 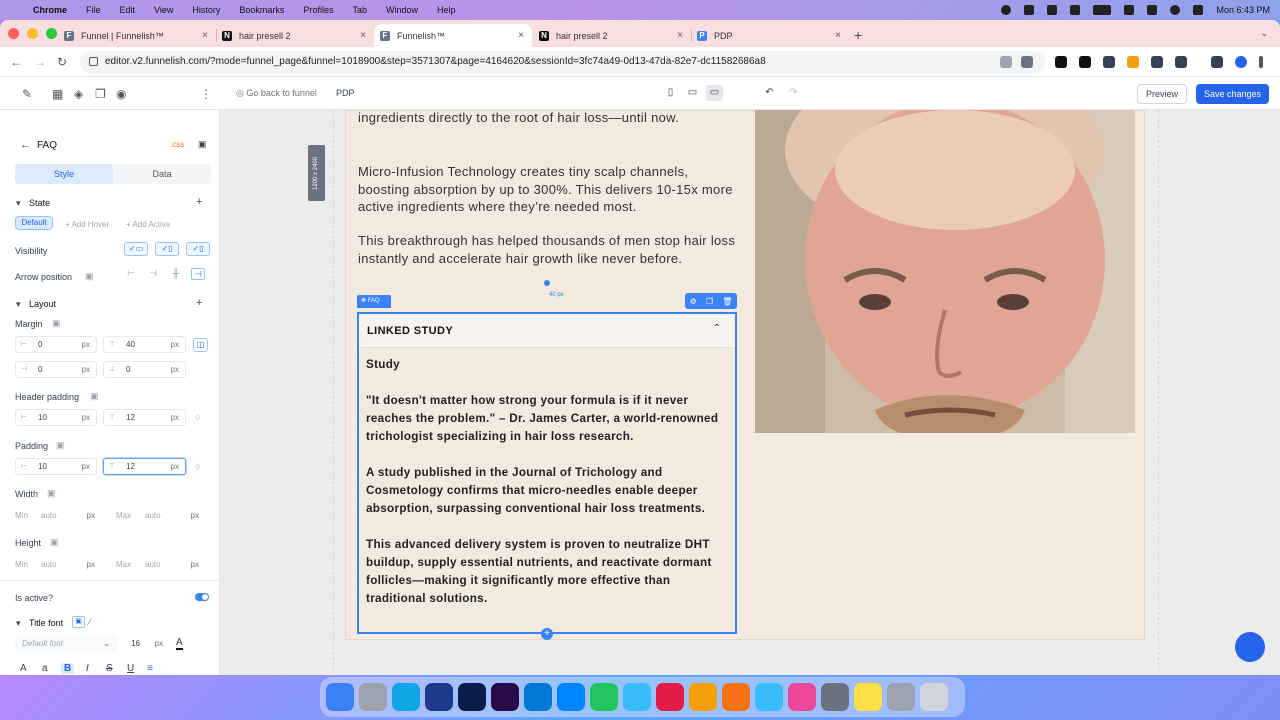 What do you see at coordinates (56, 369) in the screenshot?
I see `margin-right-input: ⊣ 0 px` at bounding box center [56, 369].